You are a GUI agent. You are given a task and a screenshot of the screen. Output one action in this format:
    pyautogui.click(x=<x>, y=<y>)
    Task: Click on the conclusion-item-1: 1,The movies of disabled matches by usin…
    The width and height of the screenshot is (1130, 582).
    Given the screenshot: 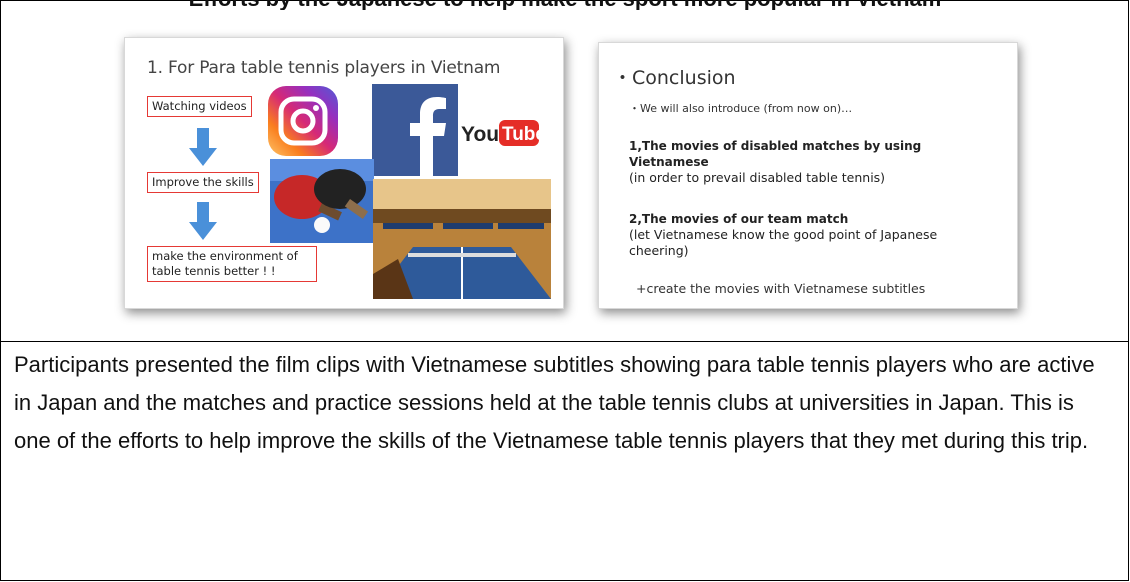 What is the action you would take?
    pyautogui.click(x=799, y=162)
    